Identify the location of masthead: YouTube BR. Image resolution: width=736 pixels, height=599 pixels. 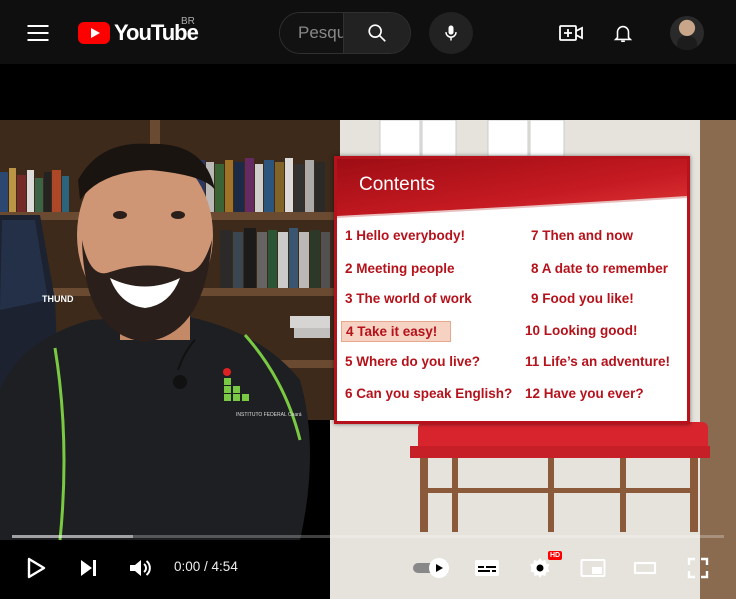
(368, 32).